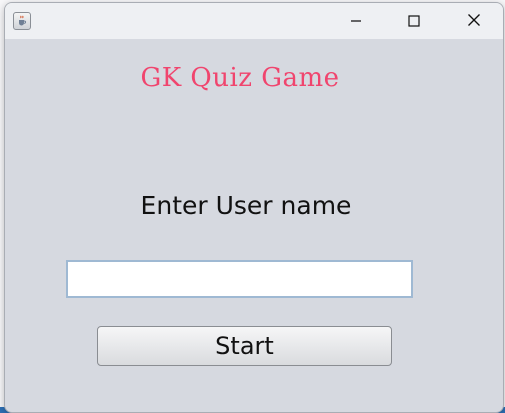 This screenshot has height=413, width=505. What do you see at coordinates (239, 279) in the screenshot?
I see `username-input` at bounding box center [239, 279].